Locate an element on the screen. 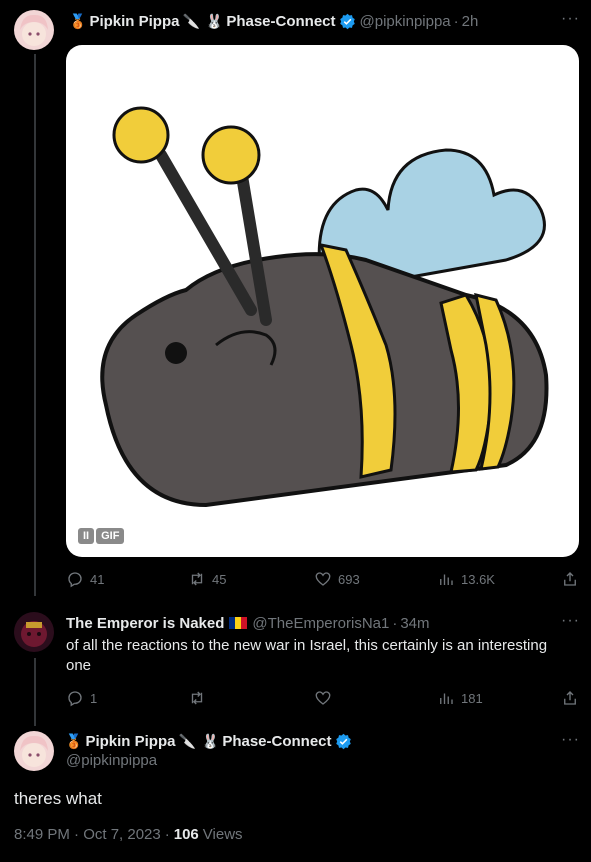 The image size is (591, 862). display-name: The Emperor is Naked is located at coordinates (145, 623).